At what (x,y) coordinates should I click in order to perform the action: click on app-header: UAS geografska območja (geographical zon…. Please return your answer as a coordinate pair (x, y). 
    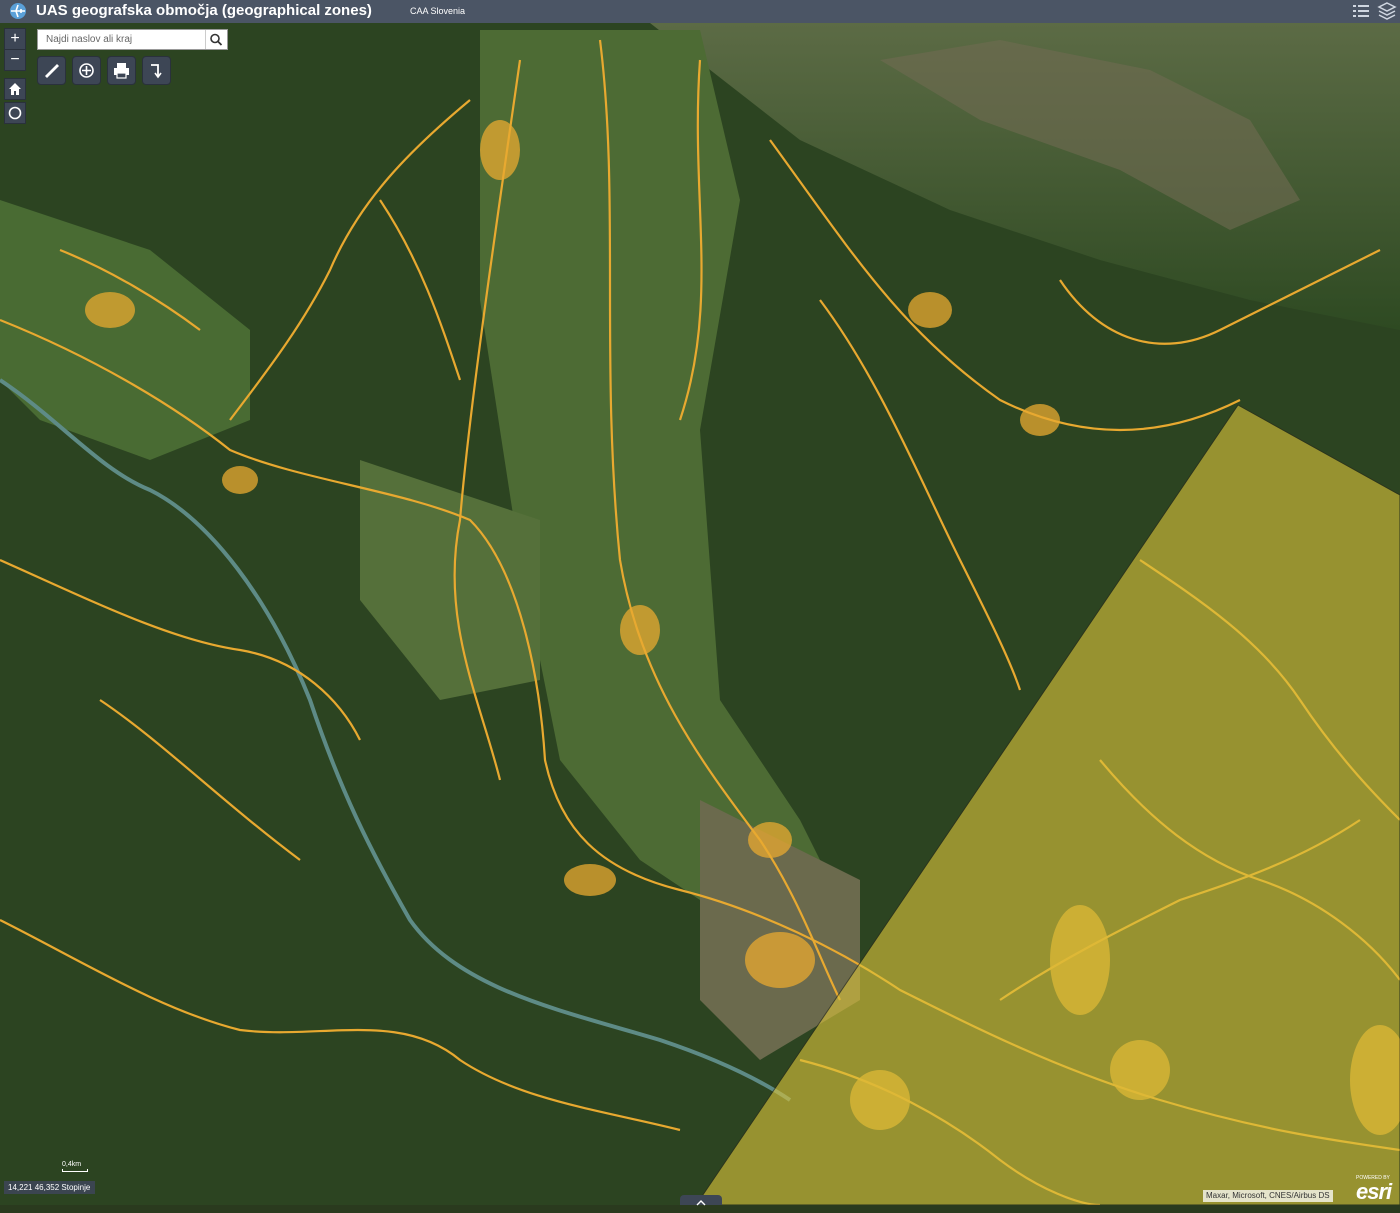
    Looking at the image, I should click on (700, 11).